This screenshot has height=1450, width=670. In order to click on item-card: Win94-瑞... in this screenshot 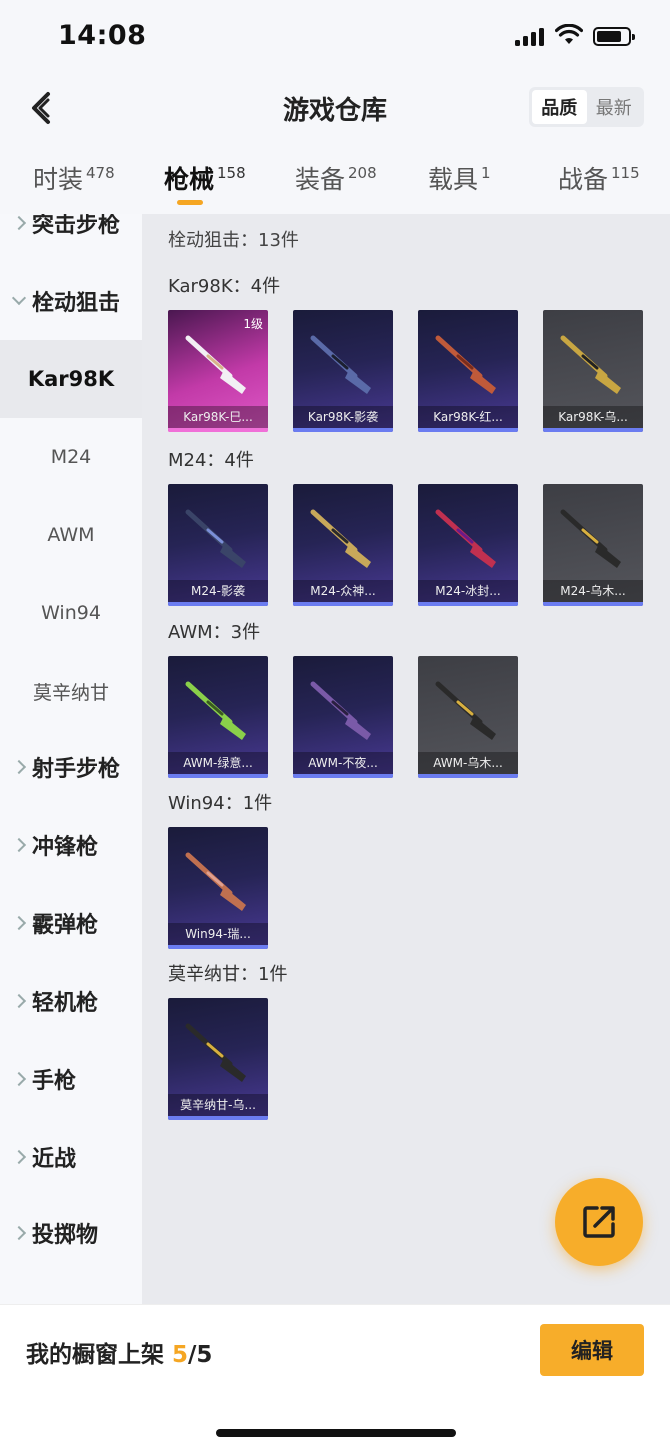, I will do `click(218, 888)`.